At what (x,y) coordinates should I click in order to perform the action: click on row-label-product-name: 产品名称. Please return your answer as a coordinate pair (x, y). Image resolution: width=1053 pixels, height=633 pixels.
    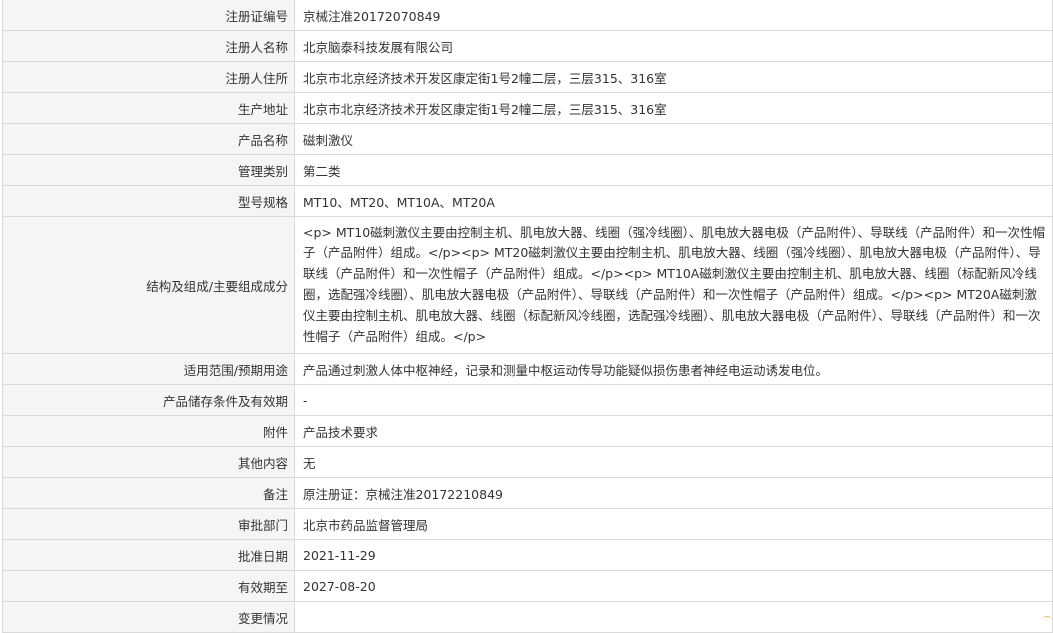
    Looking at the image, I should click on (148, 139).